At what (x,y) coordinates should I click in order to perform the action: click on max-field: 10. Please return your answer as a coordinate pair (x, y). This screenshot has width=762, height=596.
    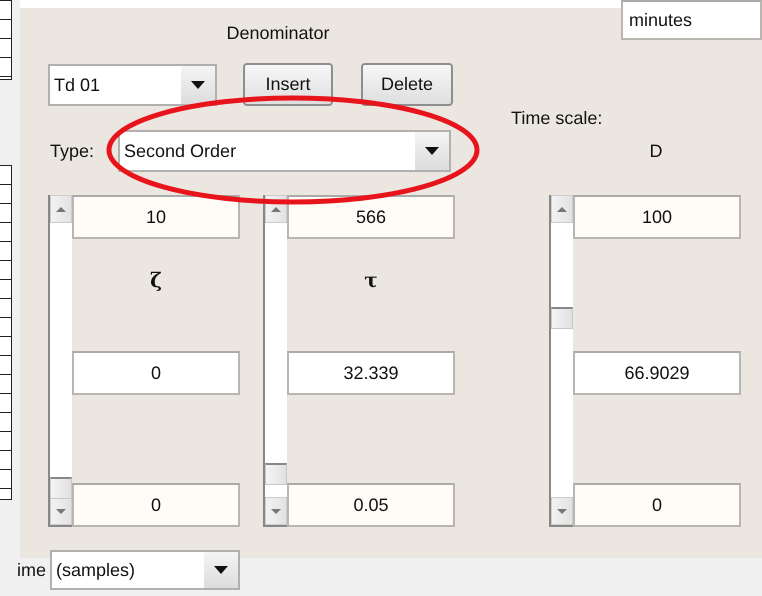
    Looking at the image, I should click on (156, 217).